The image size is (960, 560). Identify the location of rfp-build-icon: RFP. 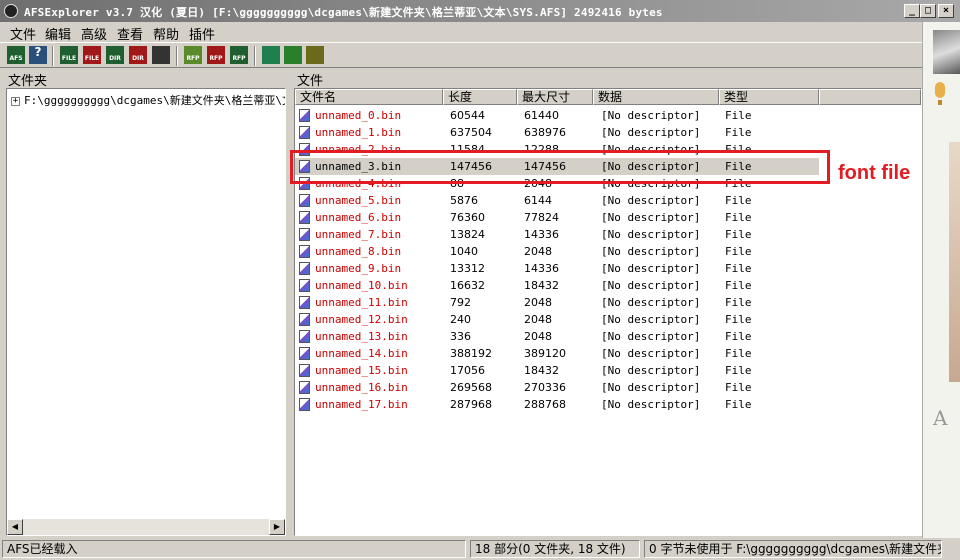
(193, 55).